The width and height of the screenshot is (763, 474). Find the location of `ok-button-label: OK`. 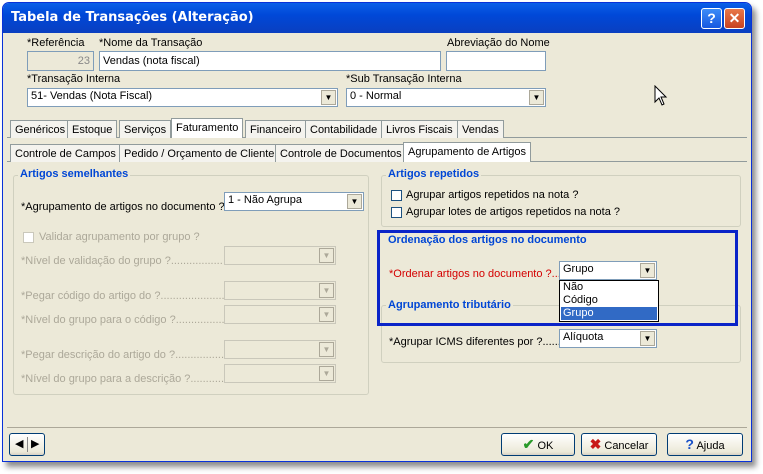

ok-button-label: OK is located at coordinates (545, 446).